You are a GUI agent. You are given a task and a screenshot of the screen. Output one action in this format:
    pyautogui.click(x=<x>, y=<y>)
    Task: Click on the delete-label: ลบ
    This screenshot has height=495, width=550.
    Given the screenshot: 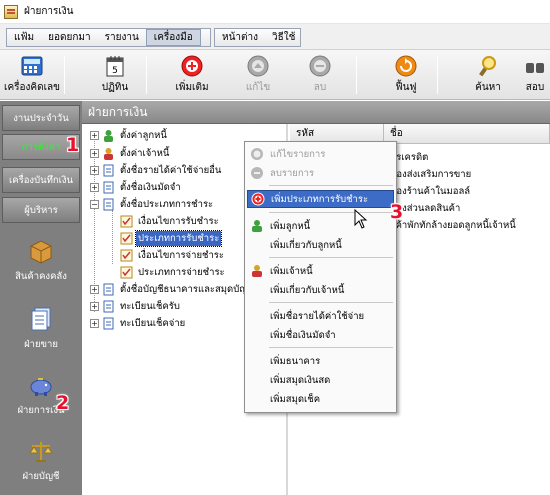 What is the action you would take?
    pyautogui.click(x=320, y=87)
    